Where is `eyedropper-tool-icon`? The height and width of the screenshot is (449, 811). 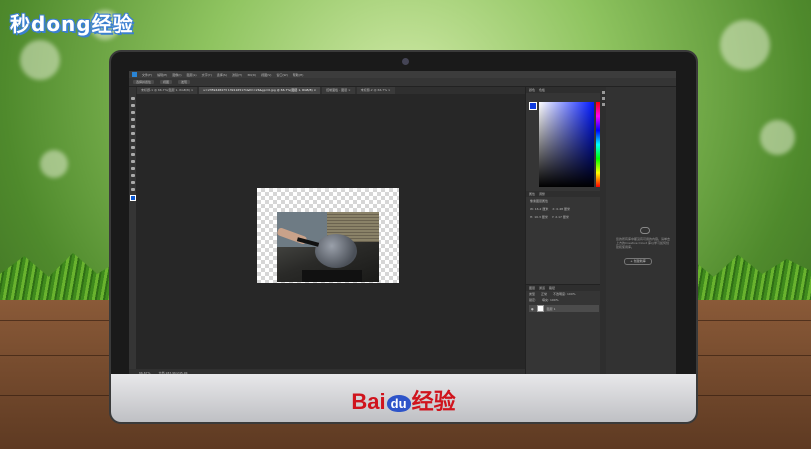
eyedropper-tool-icon is located at coordinates (132, 133).